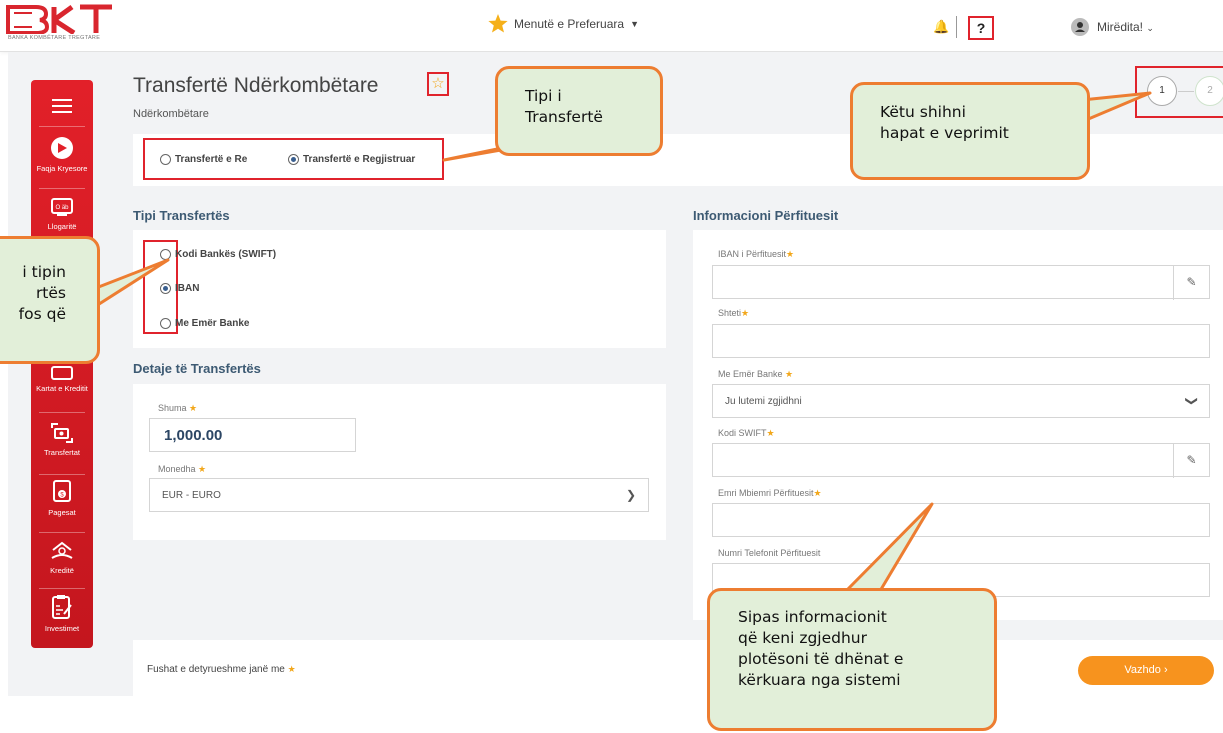 The image size is (1223, 733). I want to click on callout-line: rtës, so click(50, 293).